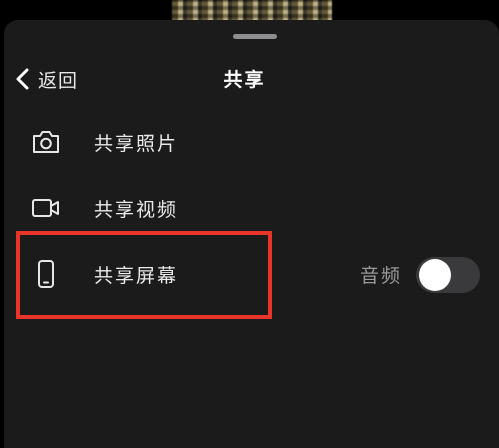  Describe the element at coordinates (381, 276) in the screenshot. I see `audio-label: 音频` at that location.